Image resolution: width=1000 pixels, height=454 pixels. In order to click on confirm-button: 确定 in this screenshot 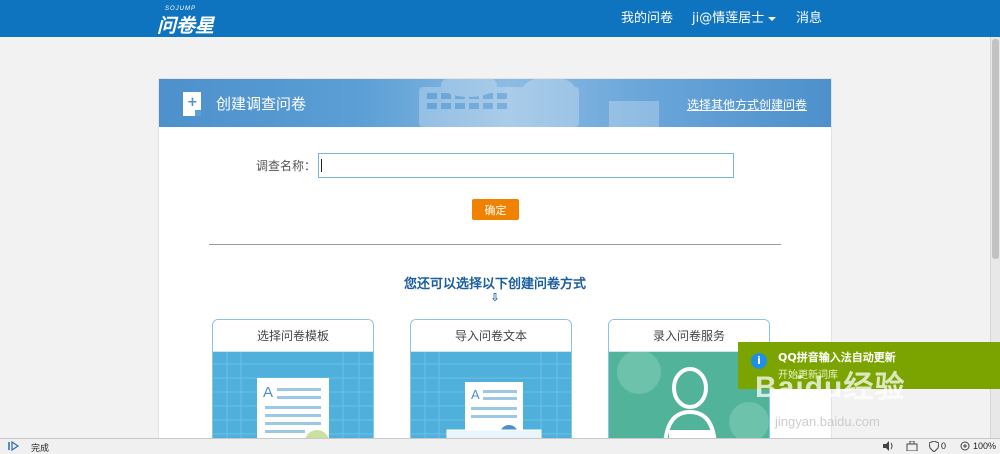, I will do `click(495, 209)`.